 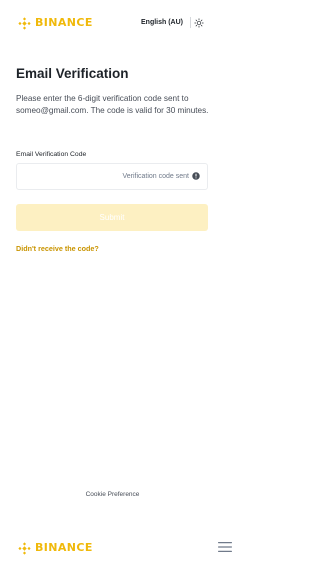 What do you see at coordinates (190, 22) in the screenshot?
I see `header-divider` at bounding box center [190, 22].